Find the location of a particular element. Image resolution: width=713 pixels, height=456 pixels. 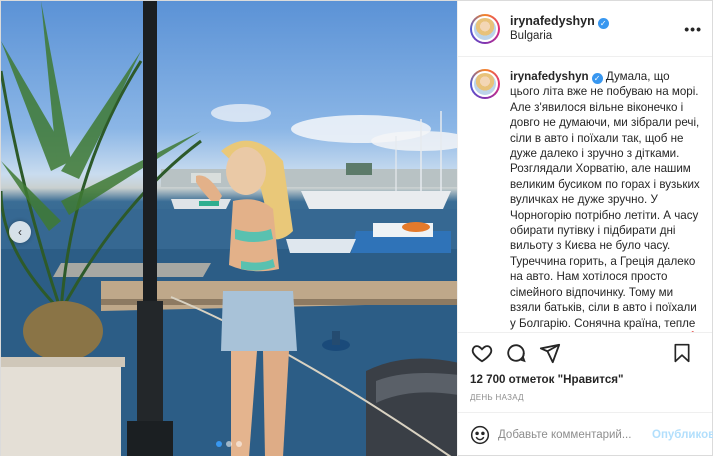

comment-icon is located at coordinates (516, 353).